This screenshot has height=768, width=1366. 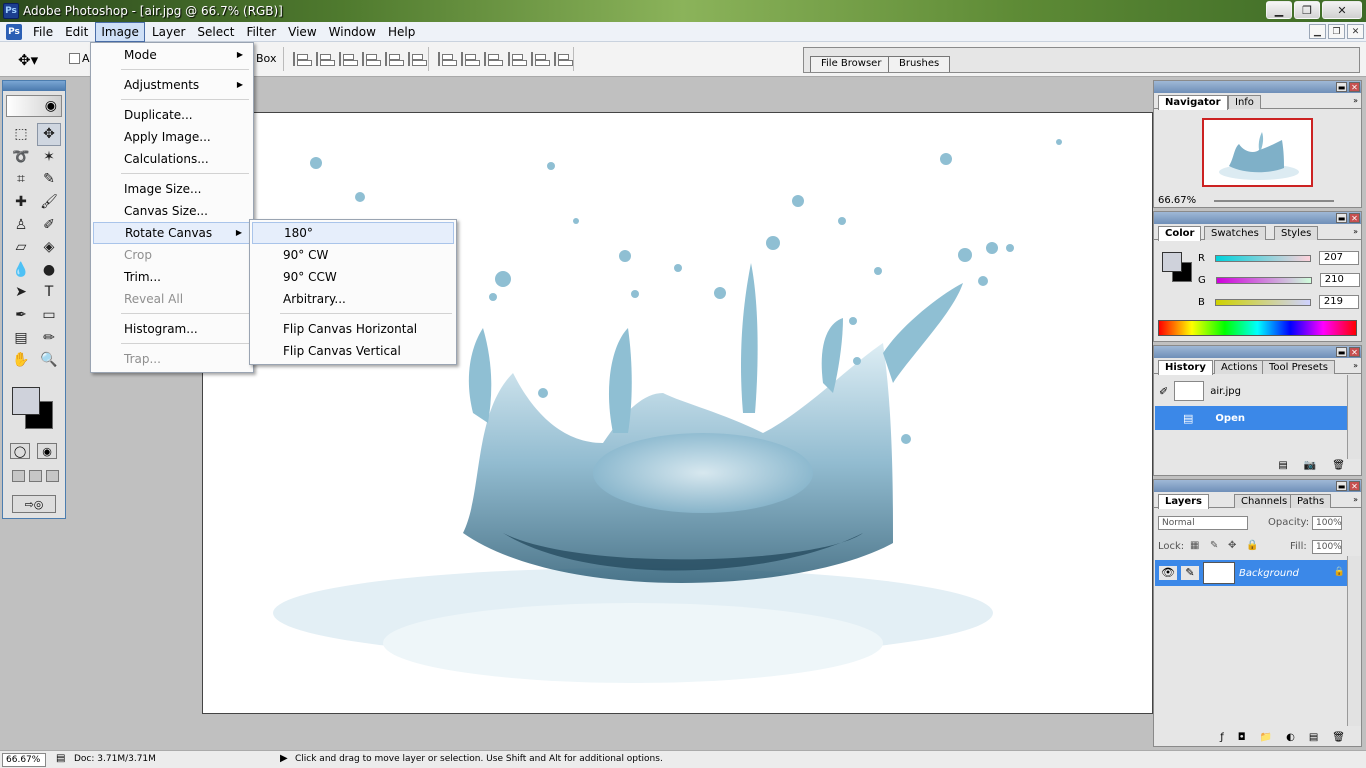 I want to click on delete-state-icon: 🗑, so click(x=1338, y=465).